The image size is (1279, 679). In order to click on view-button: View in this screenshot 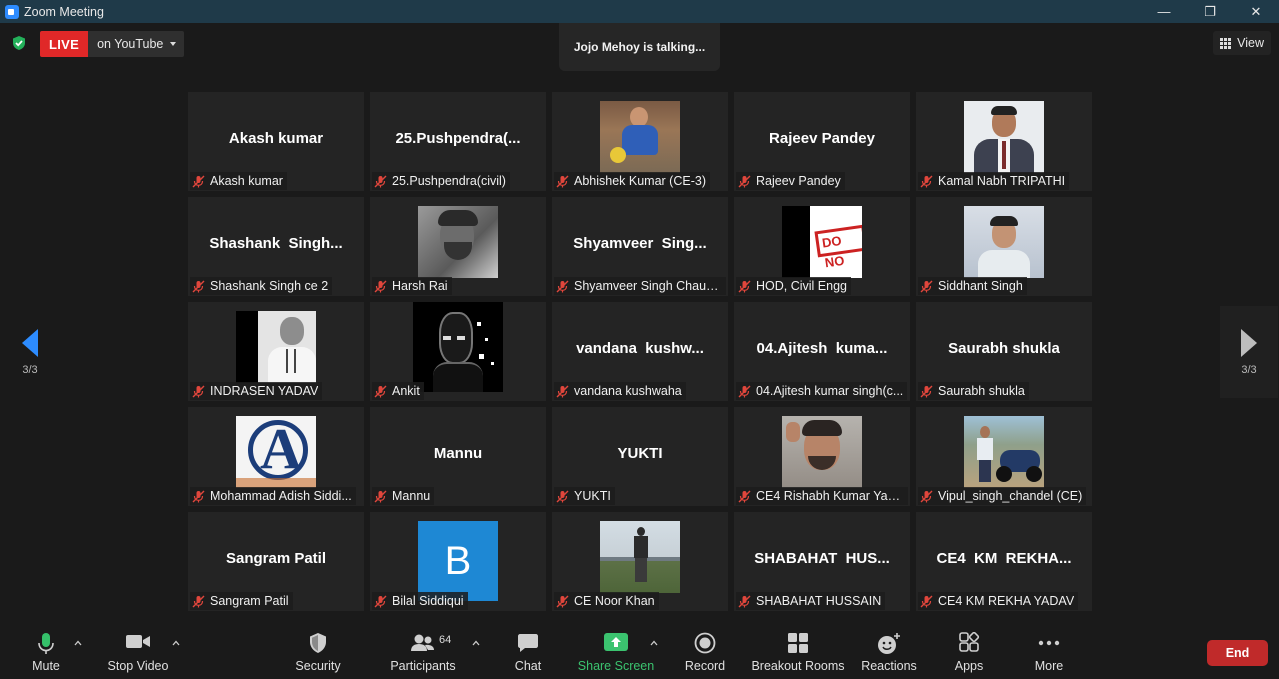, I will do `click(1242, 43)`.